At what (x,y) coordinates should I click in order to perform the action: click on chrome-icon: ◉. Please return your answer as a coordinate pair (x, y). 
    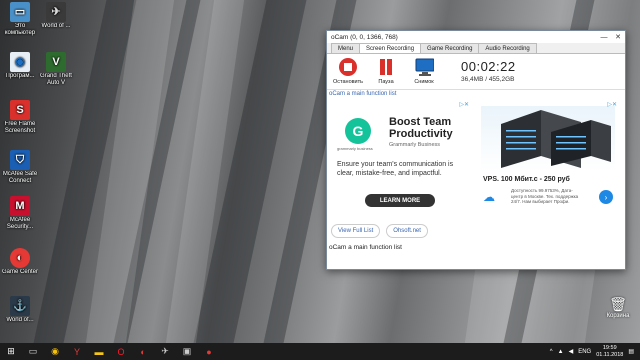
    Looking at the image, I should click on (55, 351).